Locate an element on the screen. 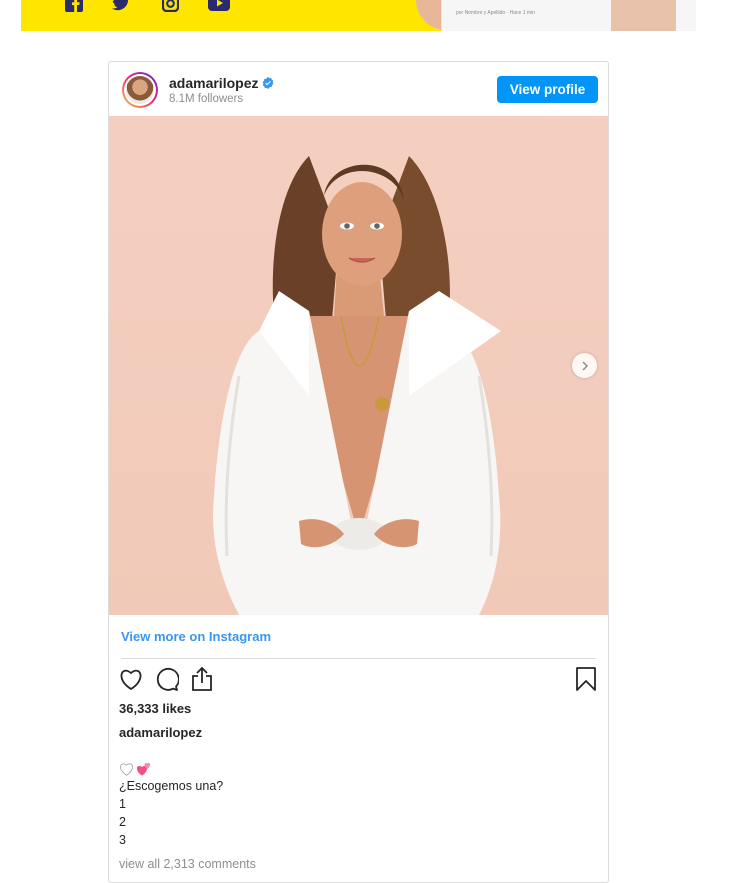 This screenshot has height=883, width=753. white-heart-emoji is located at coordinates (126, 769).